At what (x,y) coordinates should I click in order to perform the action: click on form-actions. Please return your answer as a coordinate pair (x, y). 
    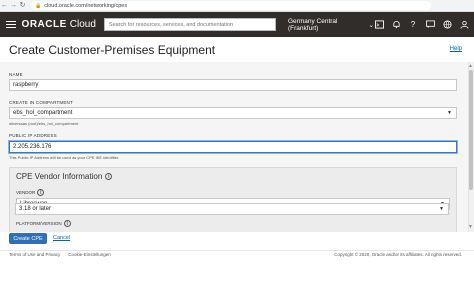
    Looking at the image, I should click on (237, 239).